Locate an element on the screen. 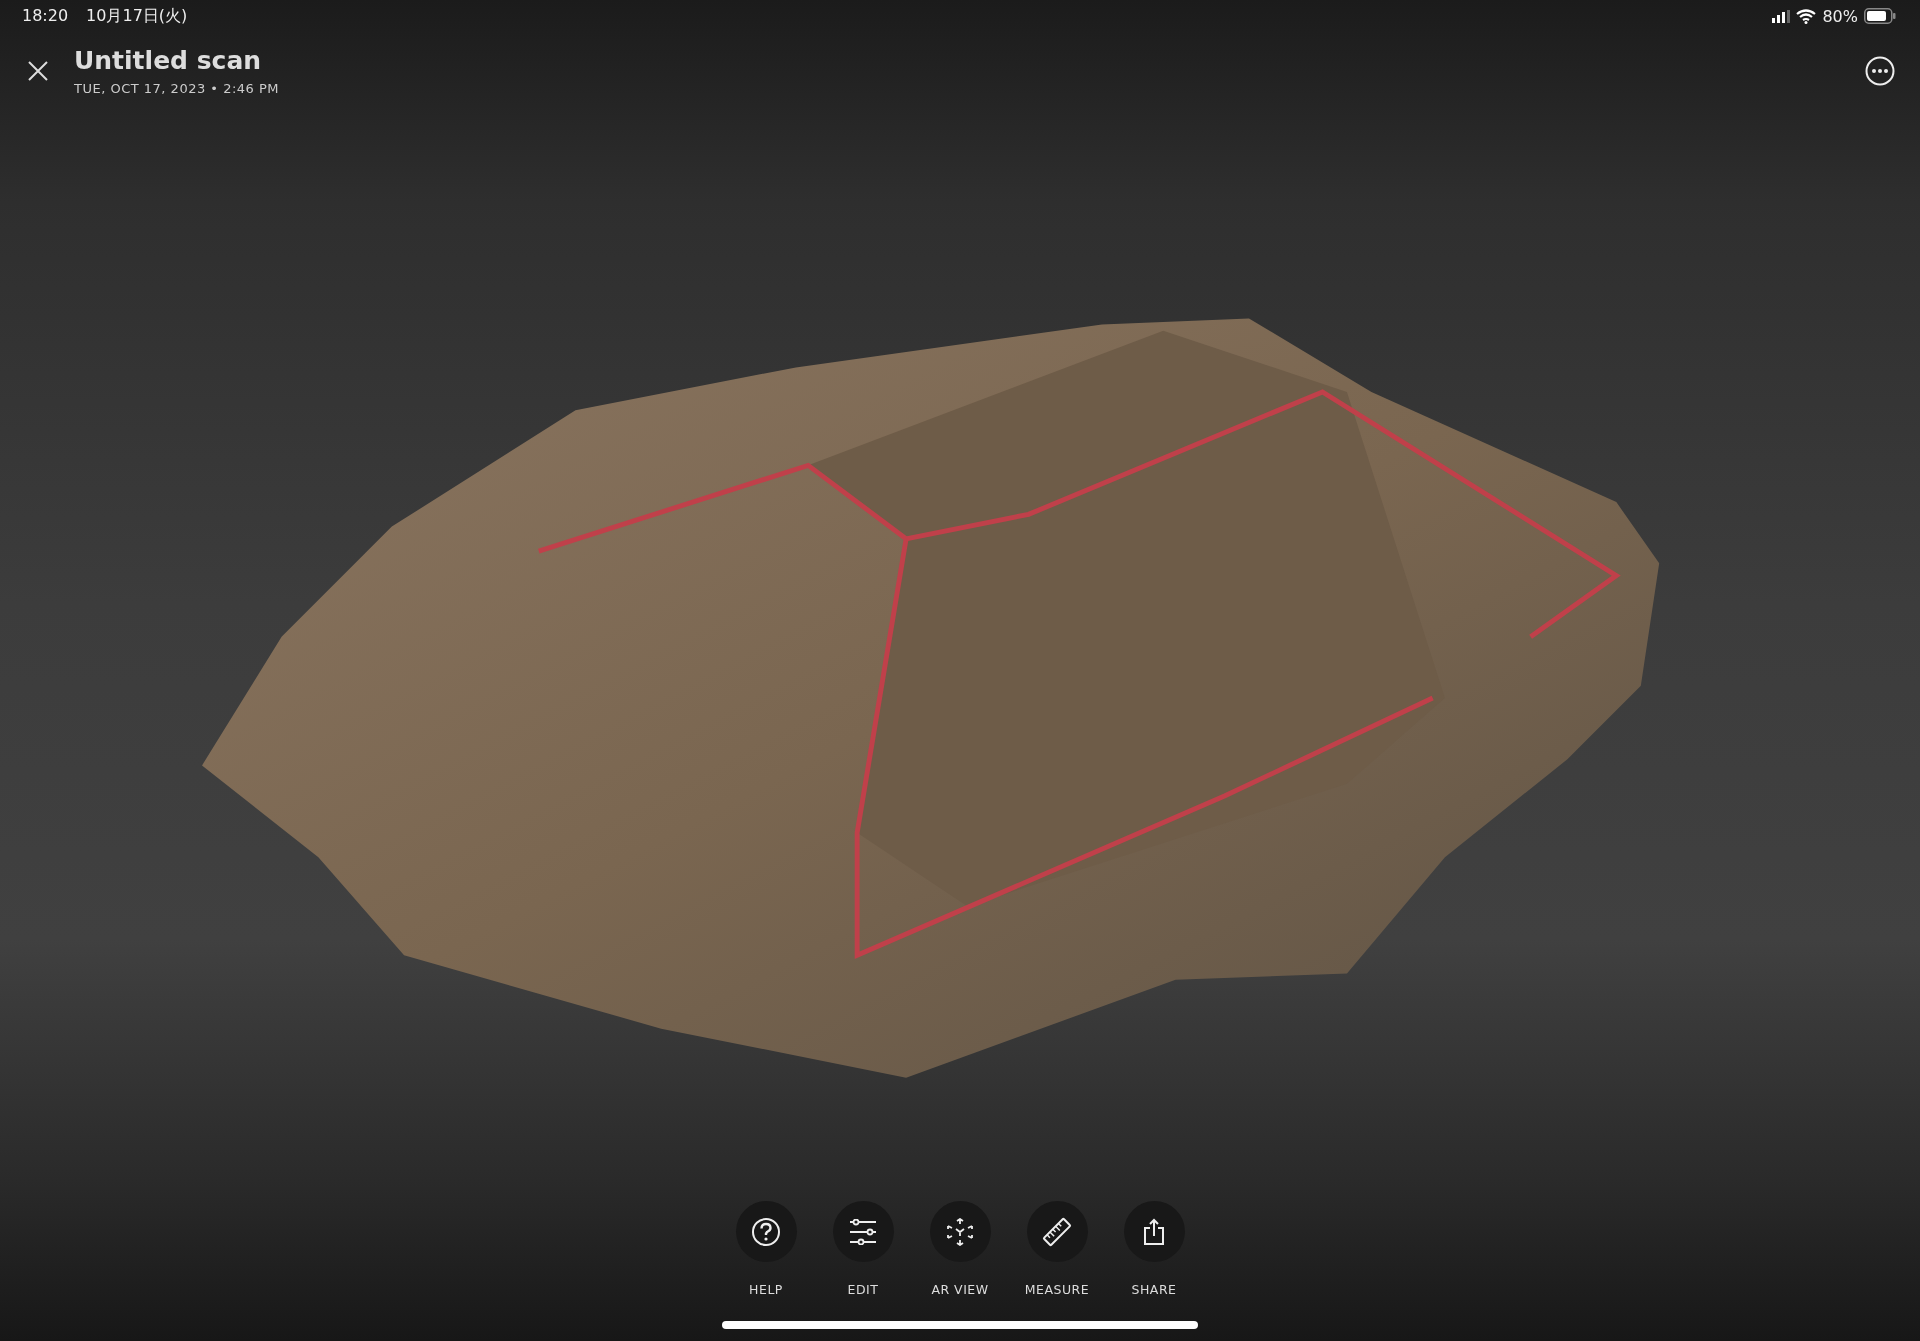 This screenshot has height=1341, width=1920. more-icon is located at coordinates (1880, 71).